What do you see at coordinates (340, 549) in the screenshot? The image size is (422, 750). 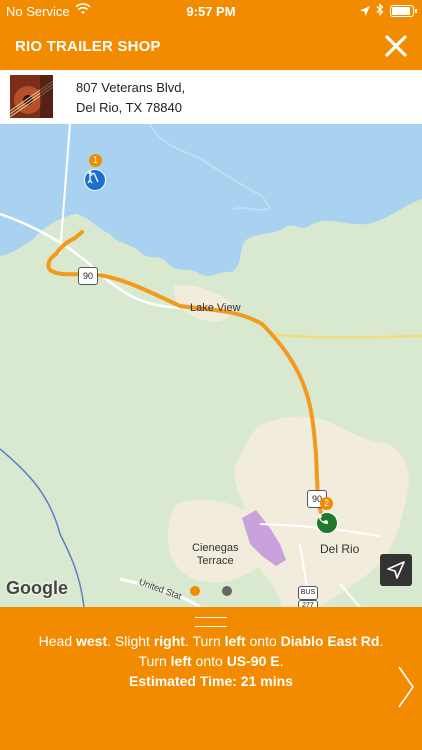 I see `map-label-del-rio: Del Rio` at bounding box center [340, 549].